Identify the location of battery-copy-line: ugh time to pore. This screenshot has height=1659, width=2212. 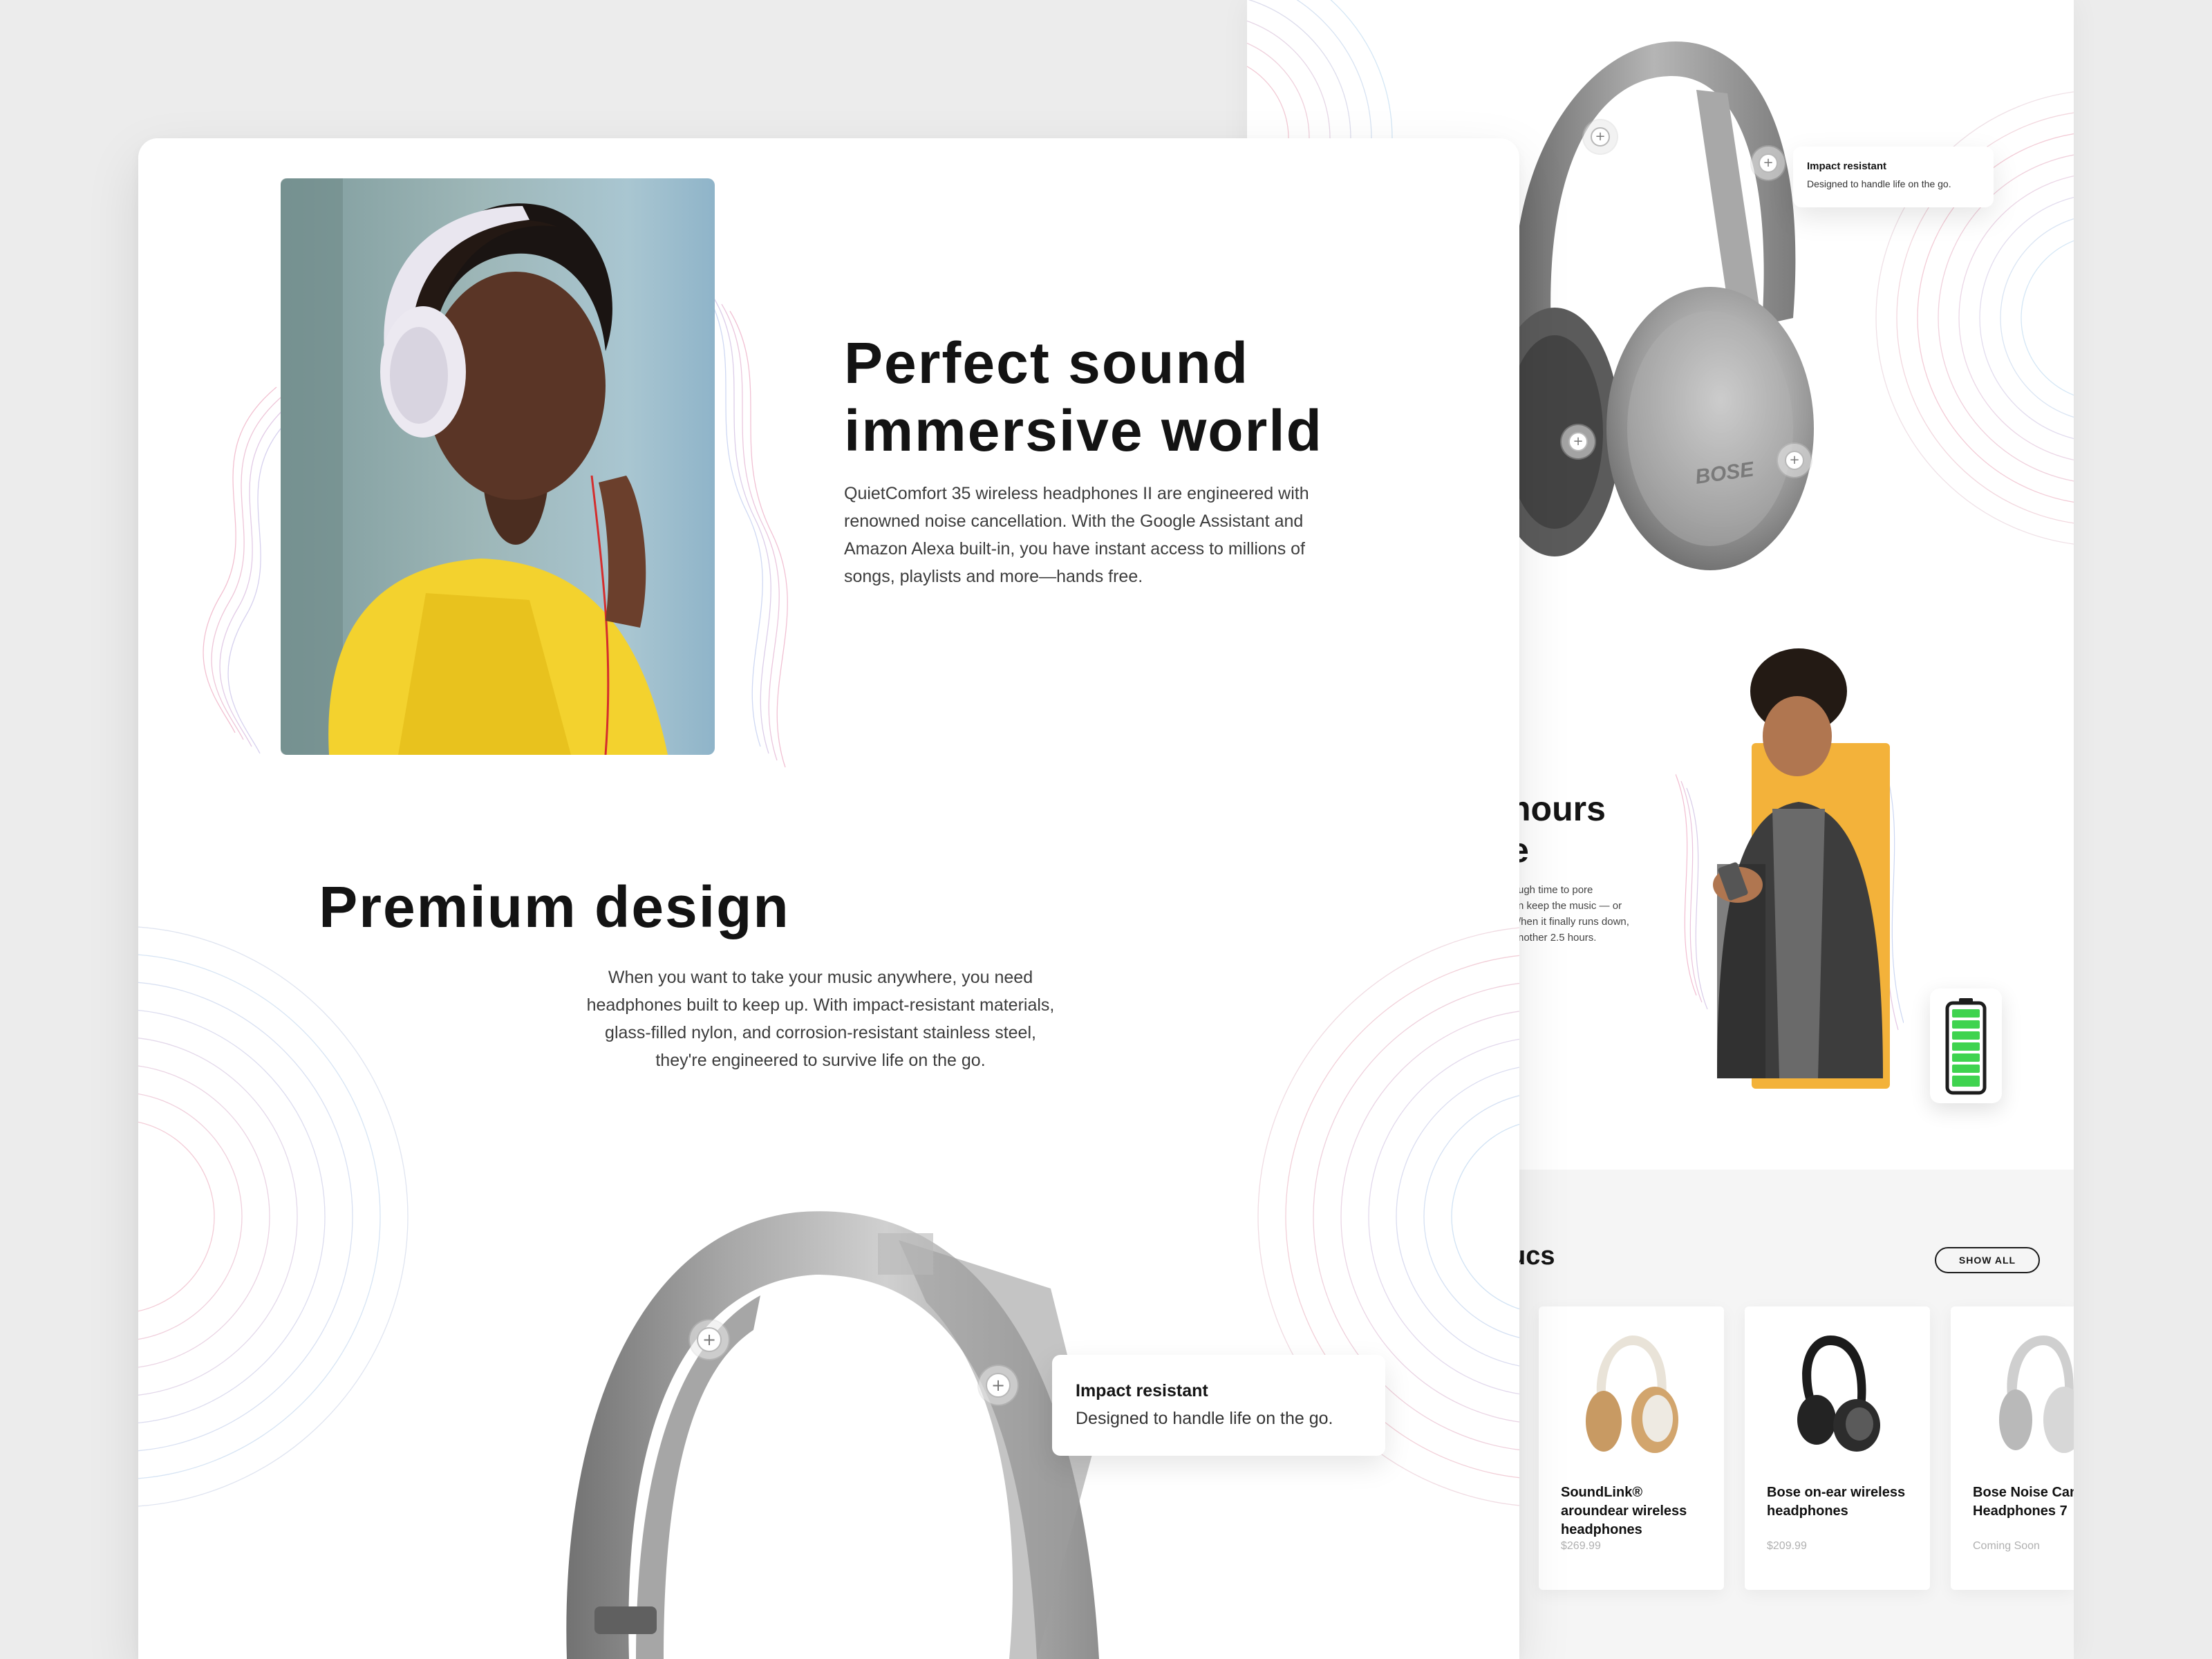
(1555, 890).